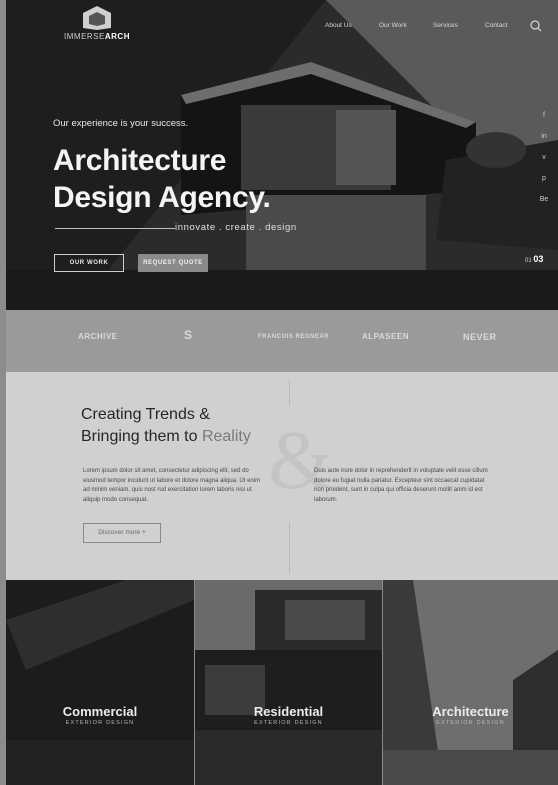 The image size is (558, 785). Describe the element at coordinates (98, 336) in the screenshot. I see `client-logo-archive: ARCHIVE` at that location.